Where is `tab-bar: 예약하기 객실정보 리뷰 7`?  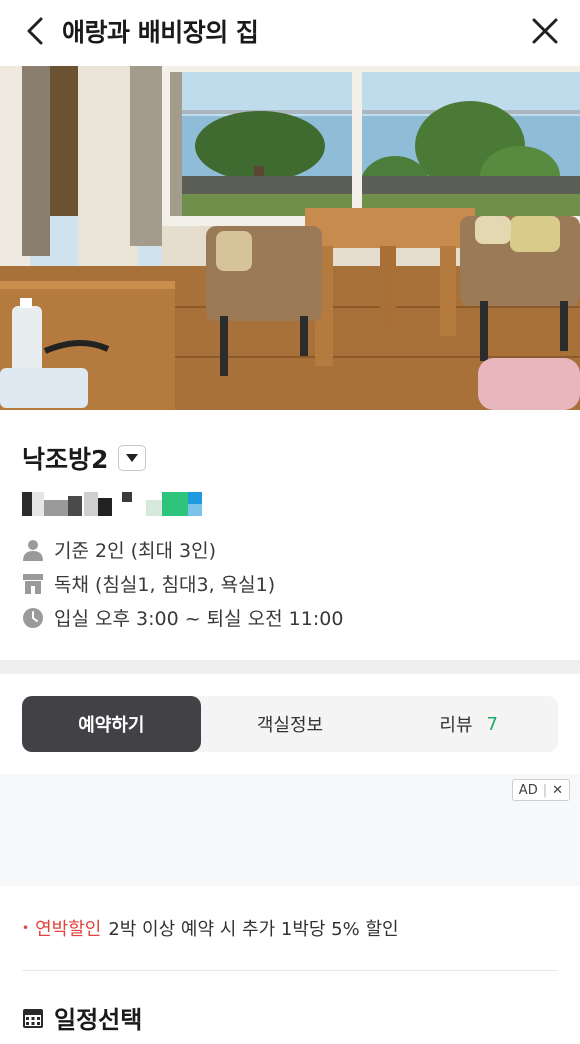
tab-bar: 예약하기 객실정보 리뷰 7 is located at coordinates (290, 724).